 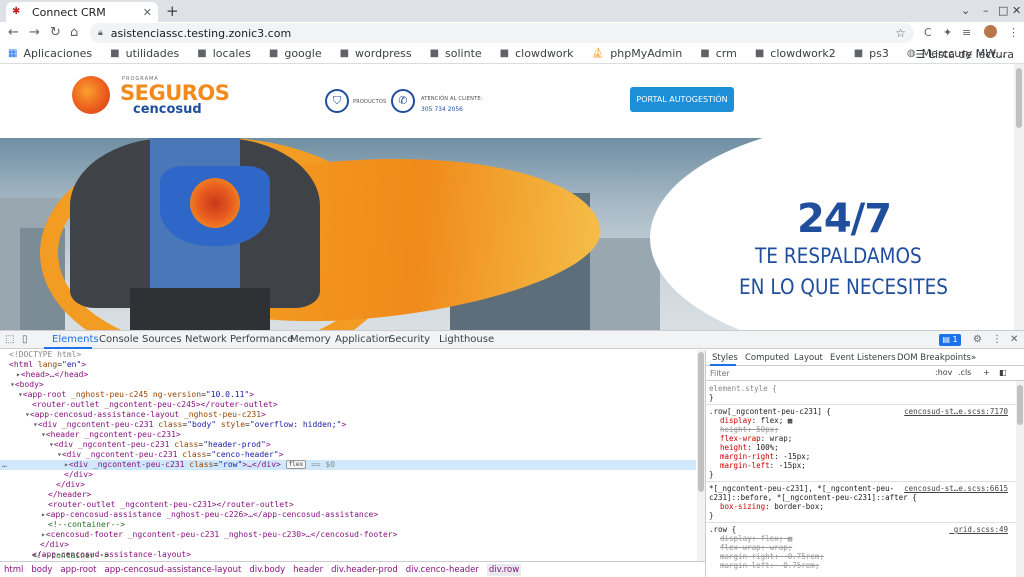 I want to click on phone-number: 305 734 2056, so click(x=442, y=109).